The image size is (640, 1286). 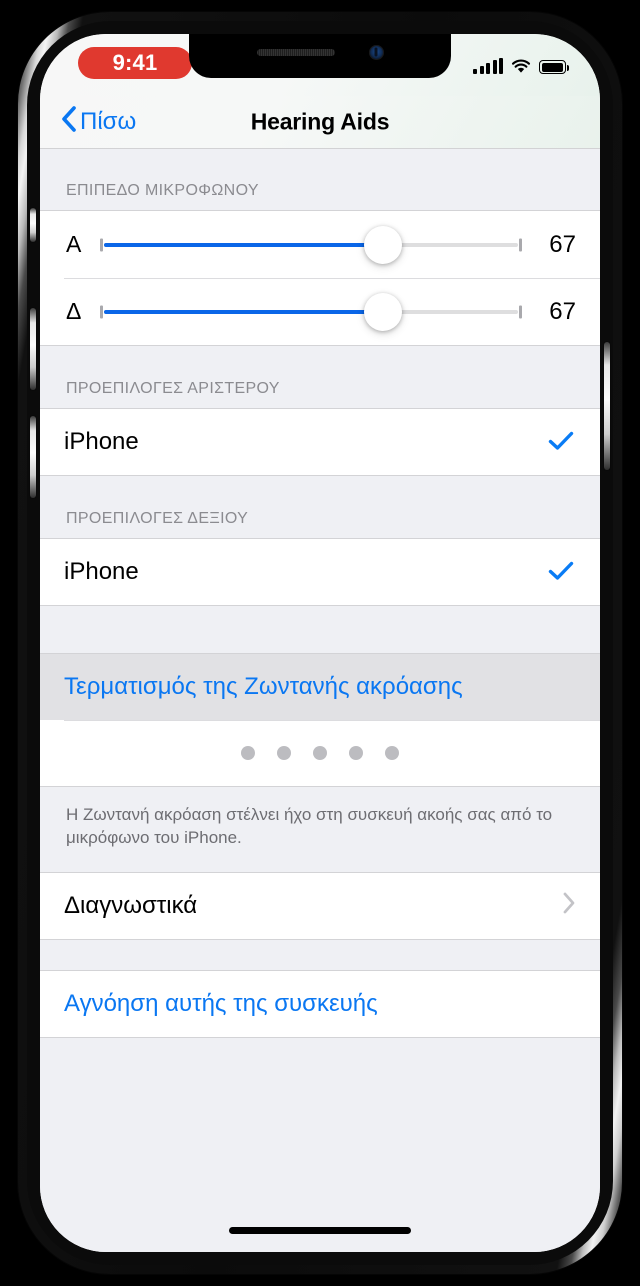 I want to click on left-preset-row-iphone: iPhone, so click(x=320, y=442).